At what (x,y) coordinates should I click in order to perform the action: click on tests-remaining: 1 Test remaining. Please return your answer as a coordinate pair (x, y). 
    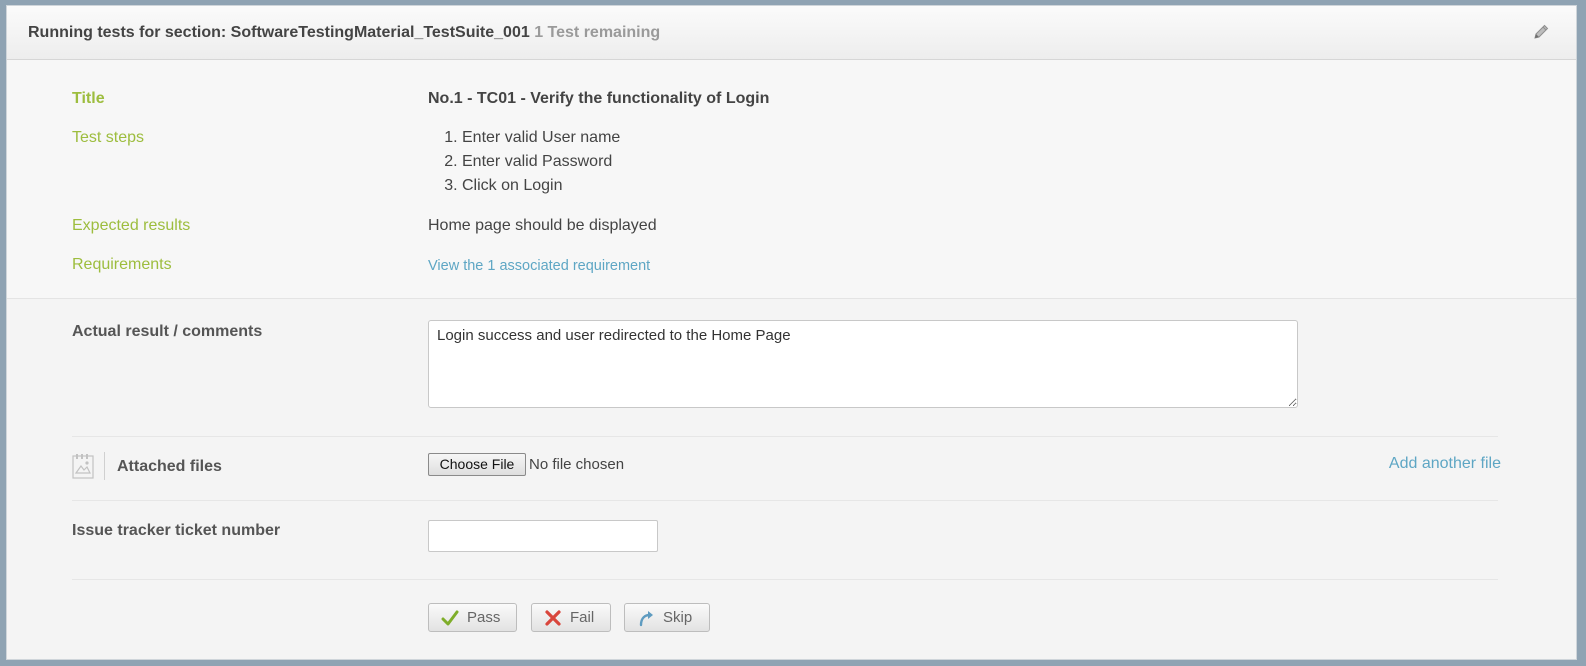
    Looking at the image, I should click on (597, 32).